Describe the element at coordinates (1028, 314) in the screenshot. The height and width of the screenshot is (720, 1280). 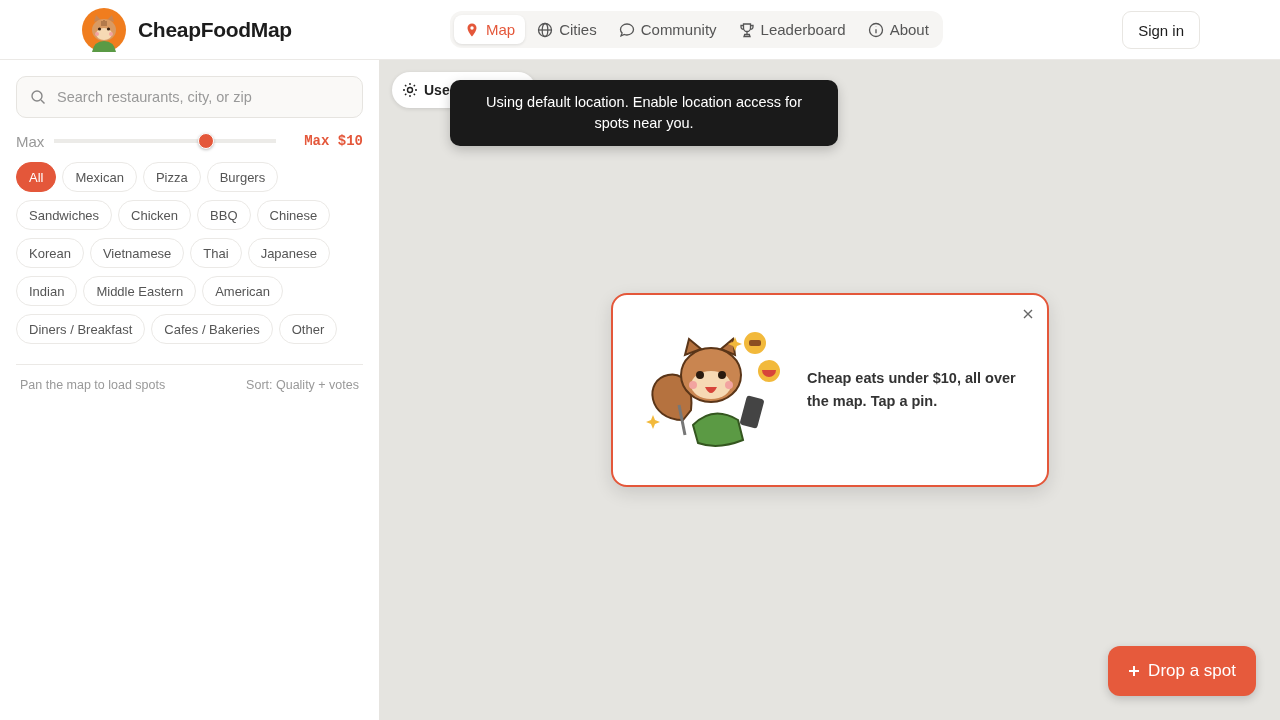
I see `close-icon` at that location.